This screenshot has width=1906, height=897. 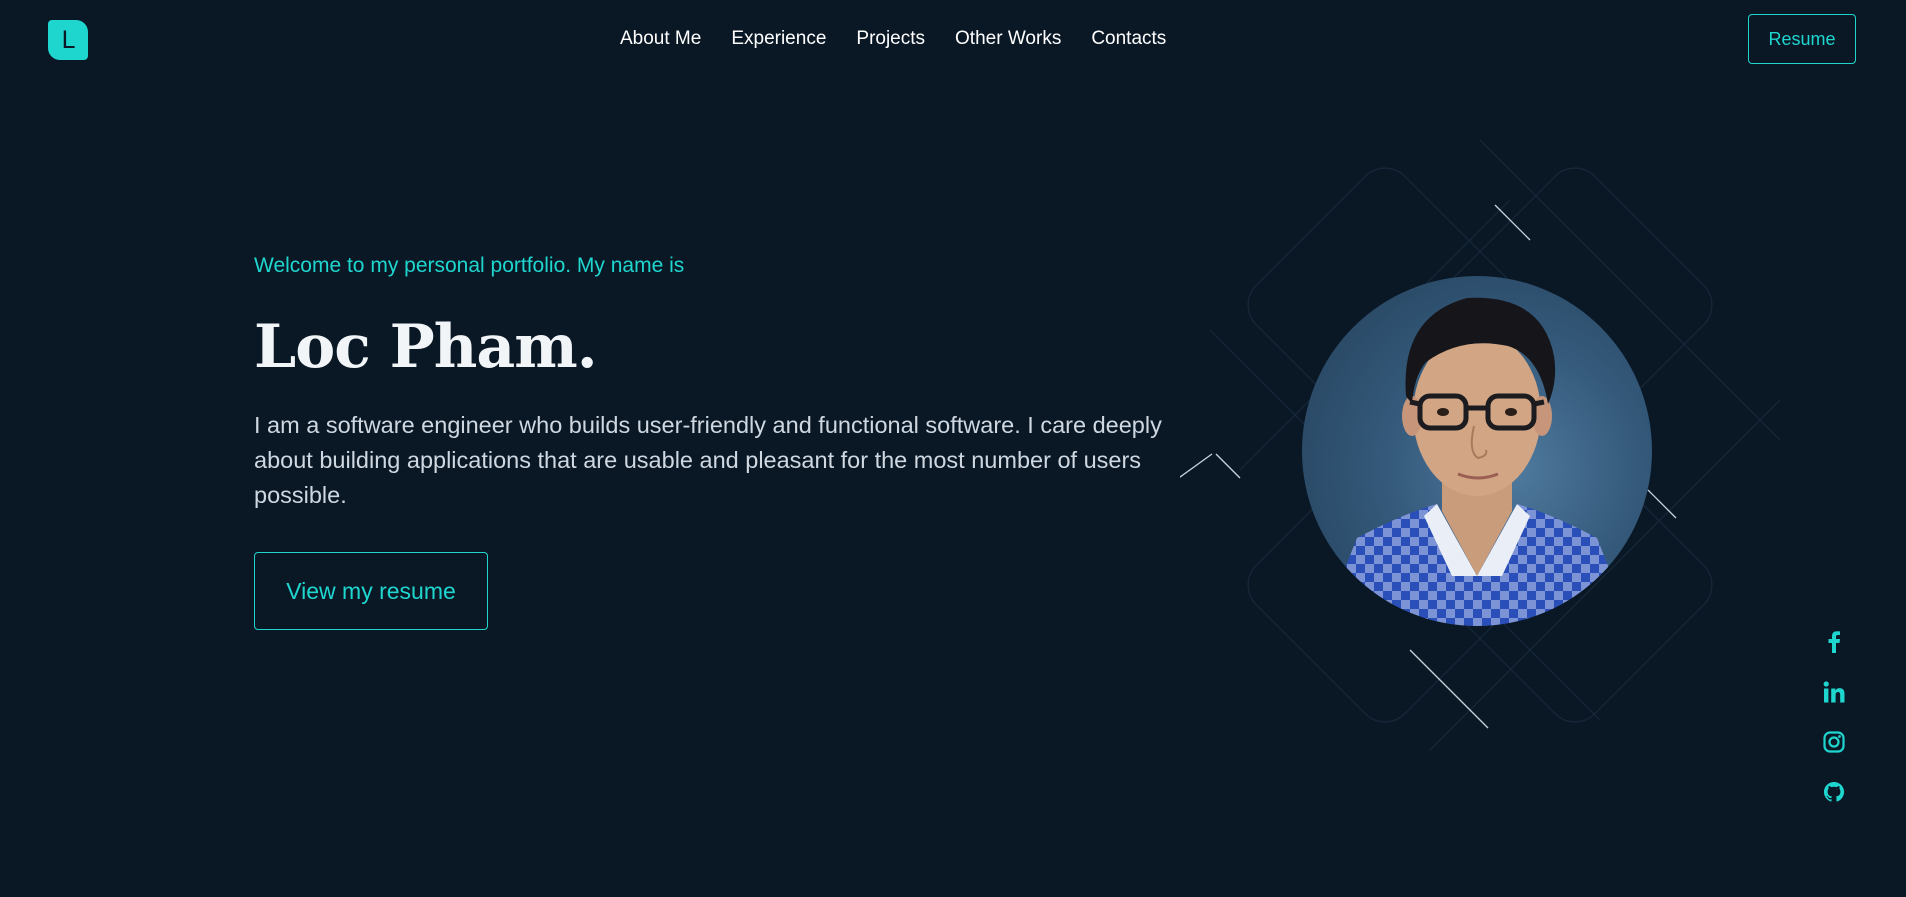 I want to click on facebook-link, so click(x=1834, y=642).